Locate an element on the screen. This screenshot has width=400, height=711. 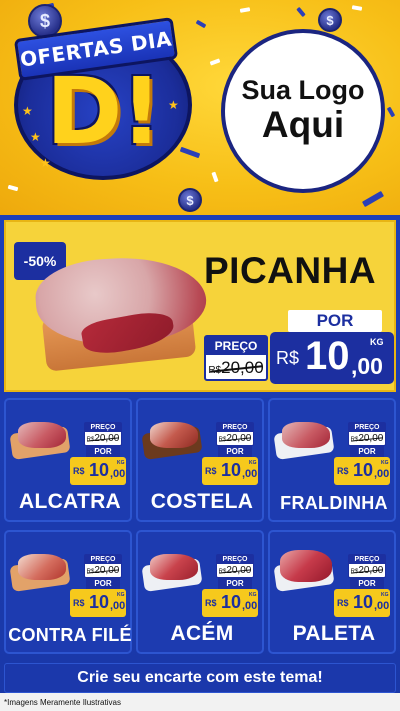
product-name: PICANHA is located at coordinates (290, 270).